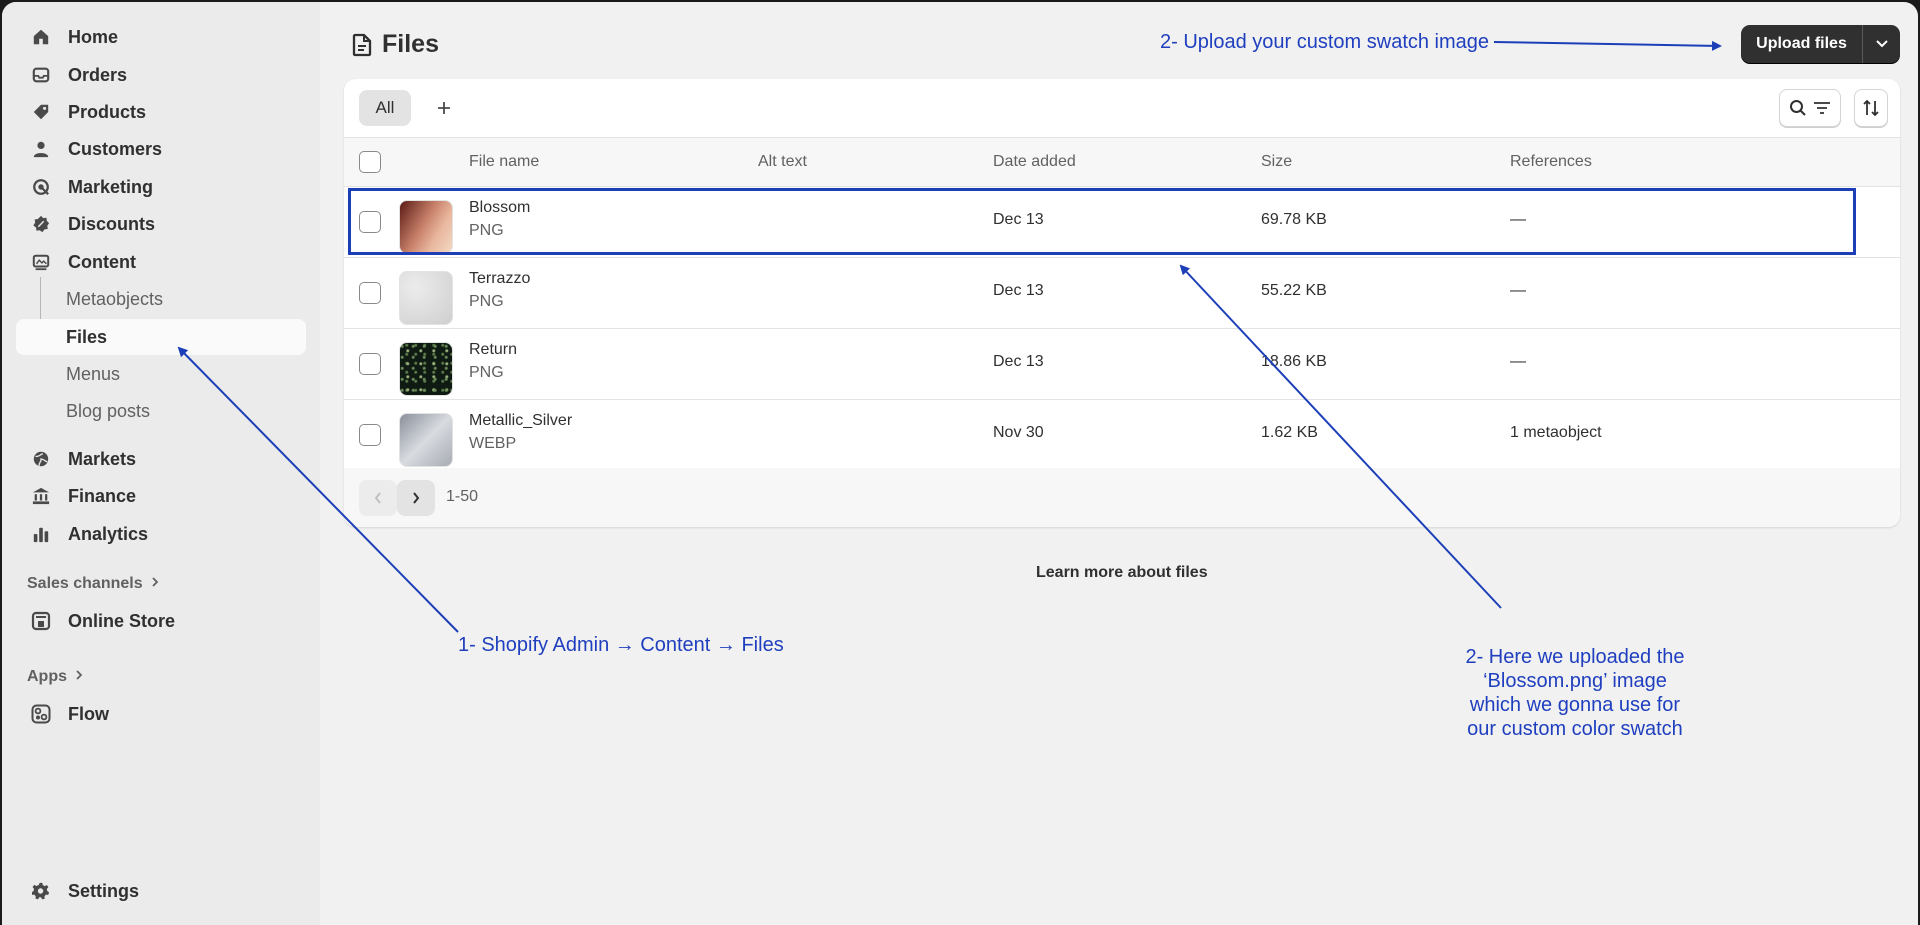  I want to click on arrow-to-blossom, so click(1340, 436).